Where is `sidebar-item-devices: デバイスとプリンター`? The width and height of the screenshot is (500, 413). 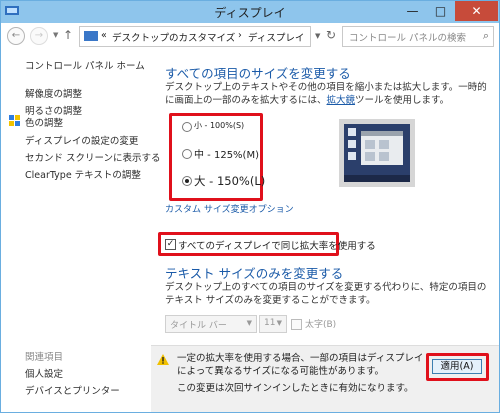 sidebar-item-devices: デバイスとプリンター is located at coordinates (72, 390).